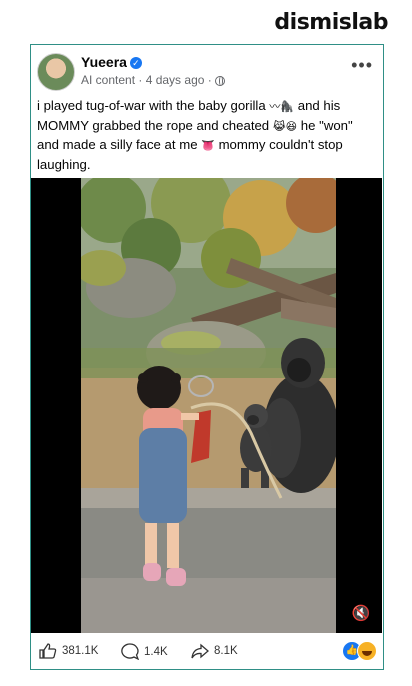 The height and width of the screenshot is (686, 412). What do you see at coordinates (80, 651) in the screenshot?
I see `like-count: 381.1K` at bounding box center [80, 651].